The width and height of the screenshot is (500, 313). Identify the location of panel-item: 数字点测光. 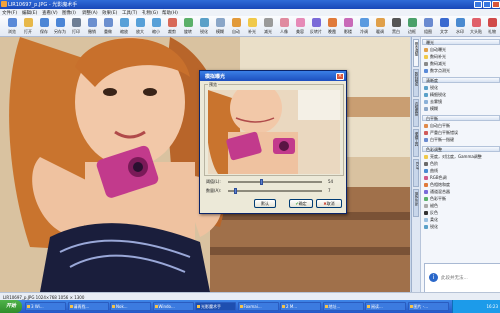
(437, 71).